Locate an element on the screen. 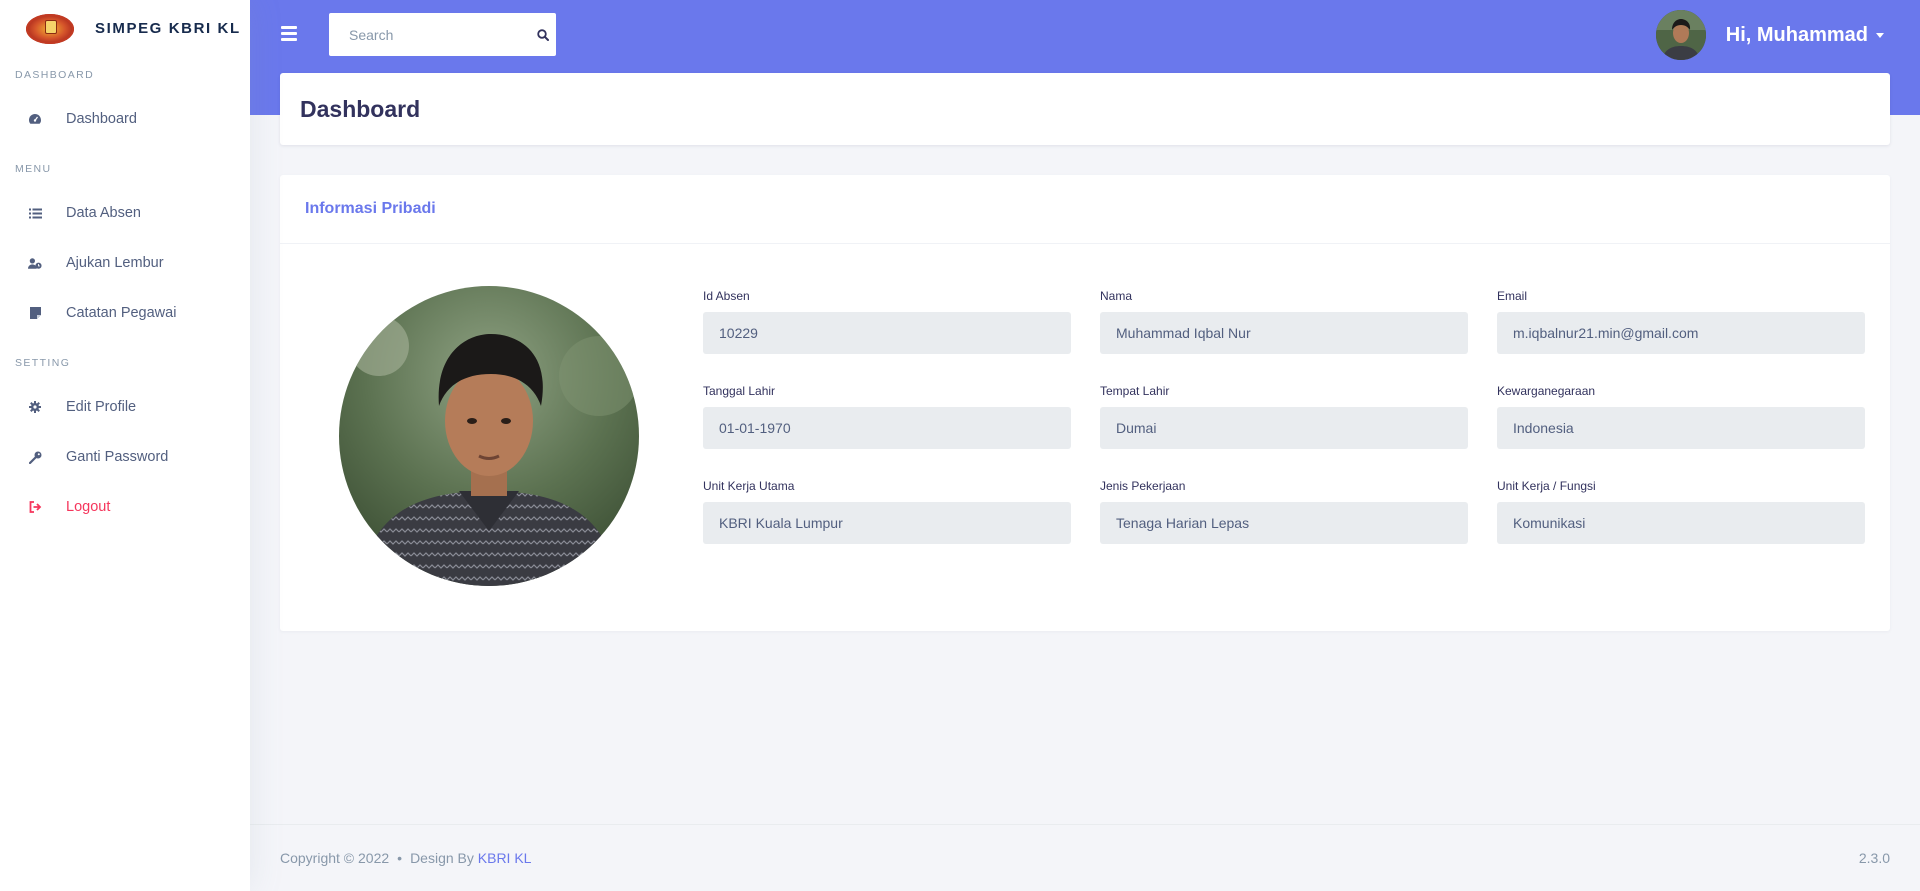 Image resolution: width=1920 pixels, height=891 pixels. brand-name: SIMPEG KBRI KL is located at coordinates (168, 28).